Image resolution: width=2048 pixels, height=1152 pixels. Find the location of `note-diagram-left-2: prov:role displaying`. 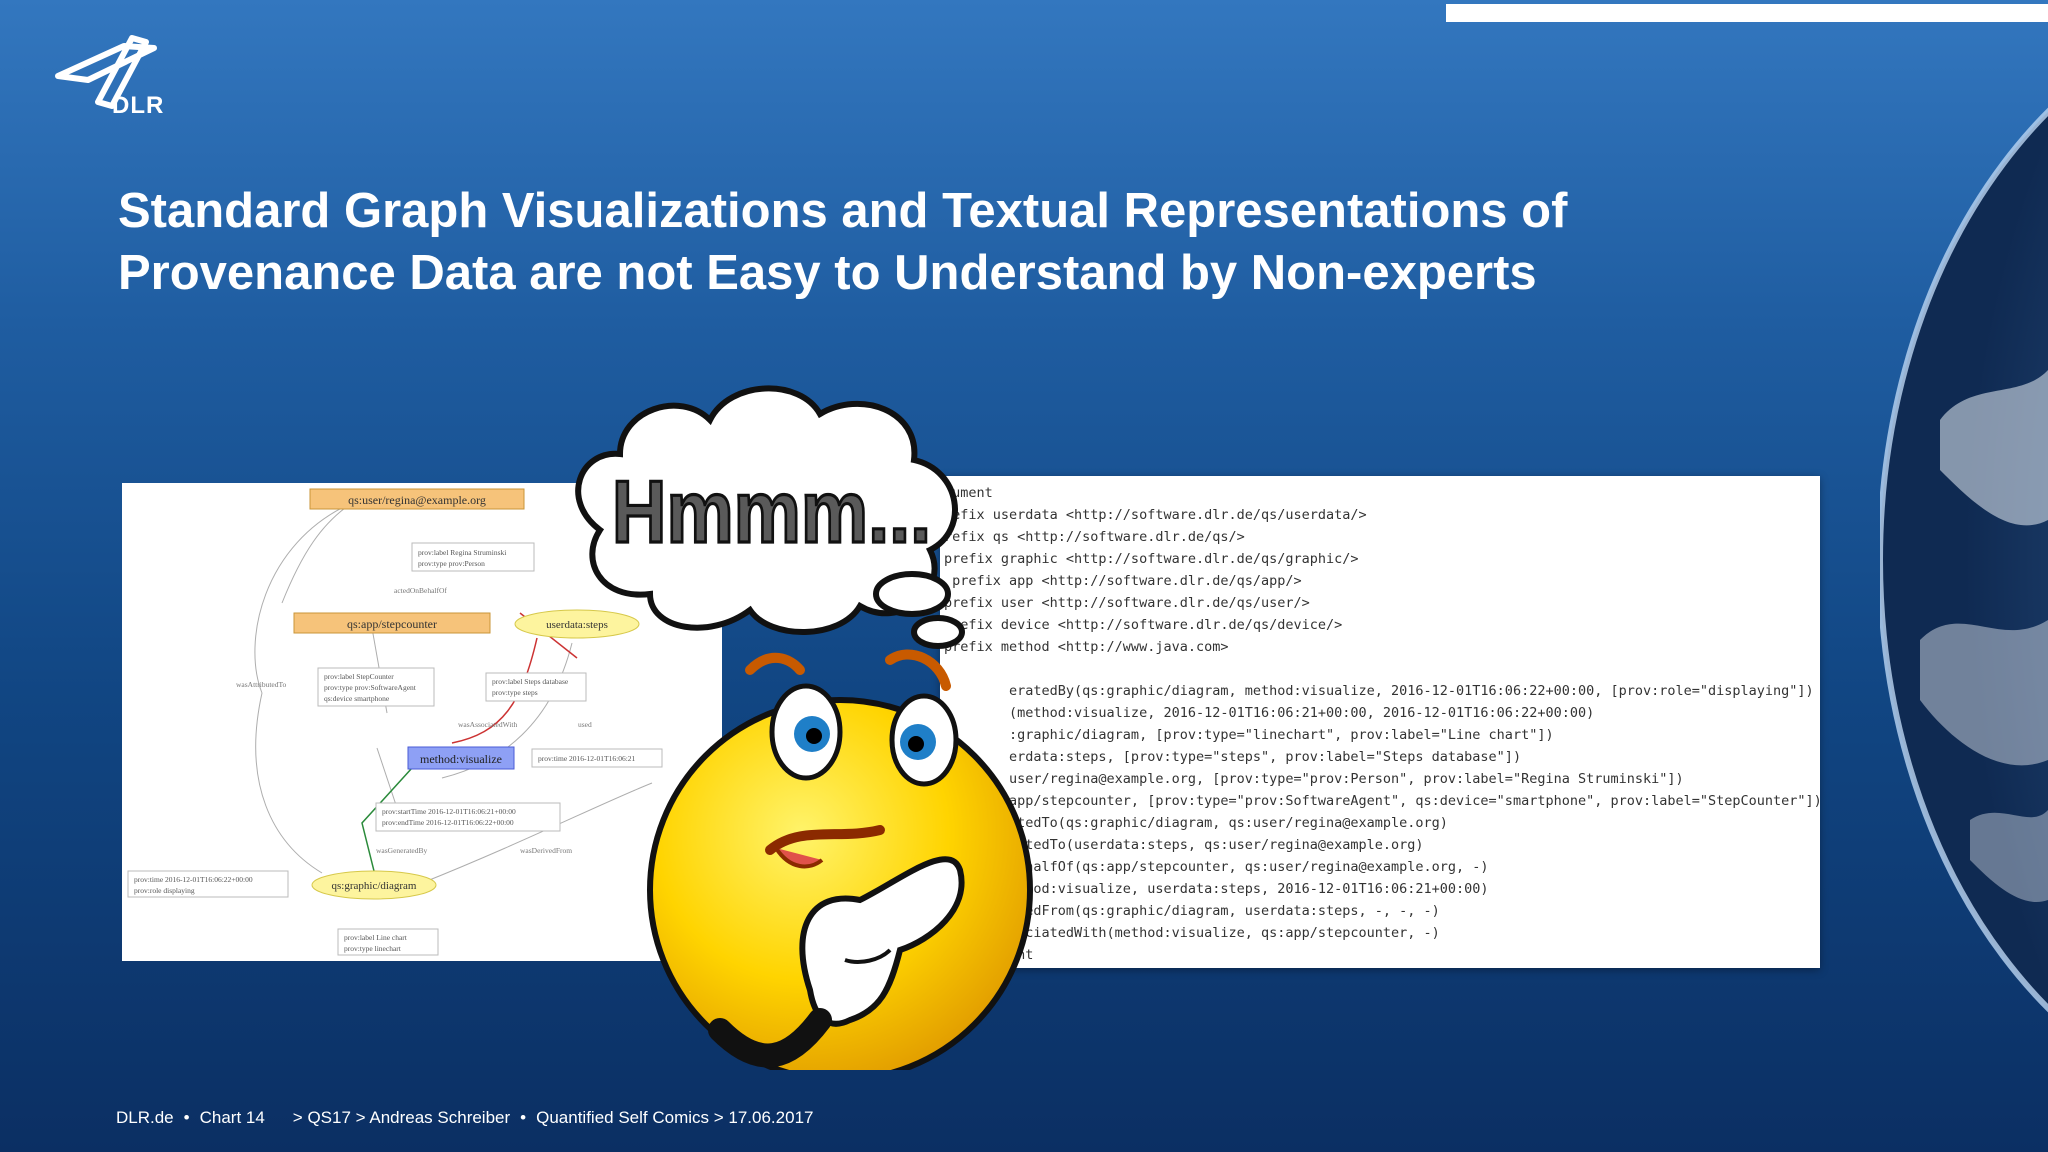

note-diagram-left-2: prov:role displaying is located at coordinates (164, 890).